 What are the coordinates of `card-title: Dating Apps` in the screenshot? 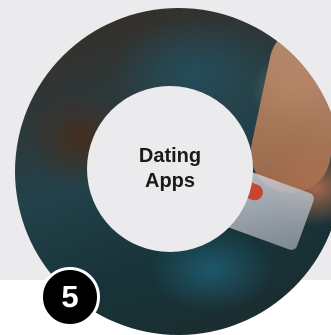 It's located at (170, 168).